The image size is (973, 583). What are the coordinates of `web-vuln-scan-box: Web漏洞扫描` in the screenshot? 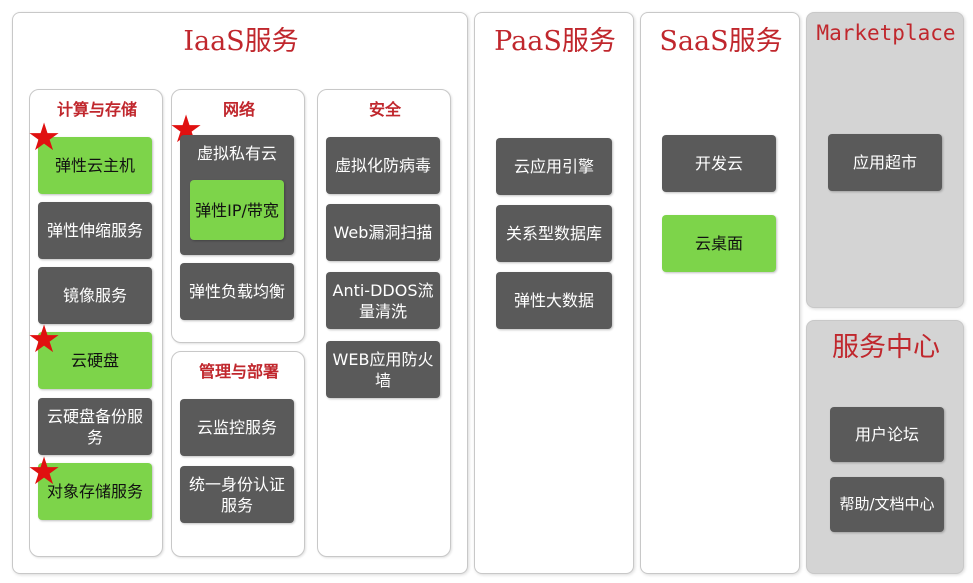 It's located at (383, 232).